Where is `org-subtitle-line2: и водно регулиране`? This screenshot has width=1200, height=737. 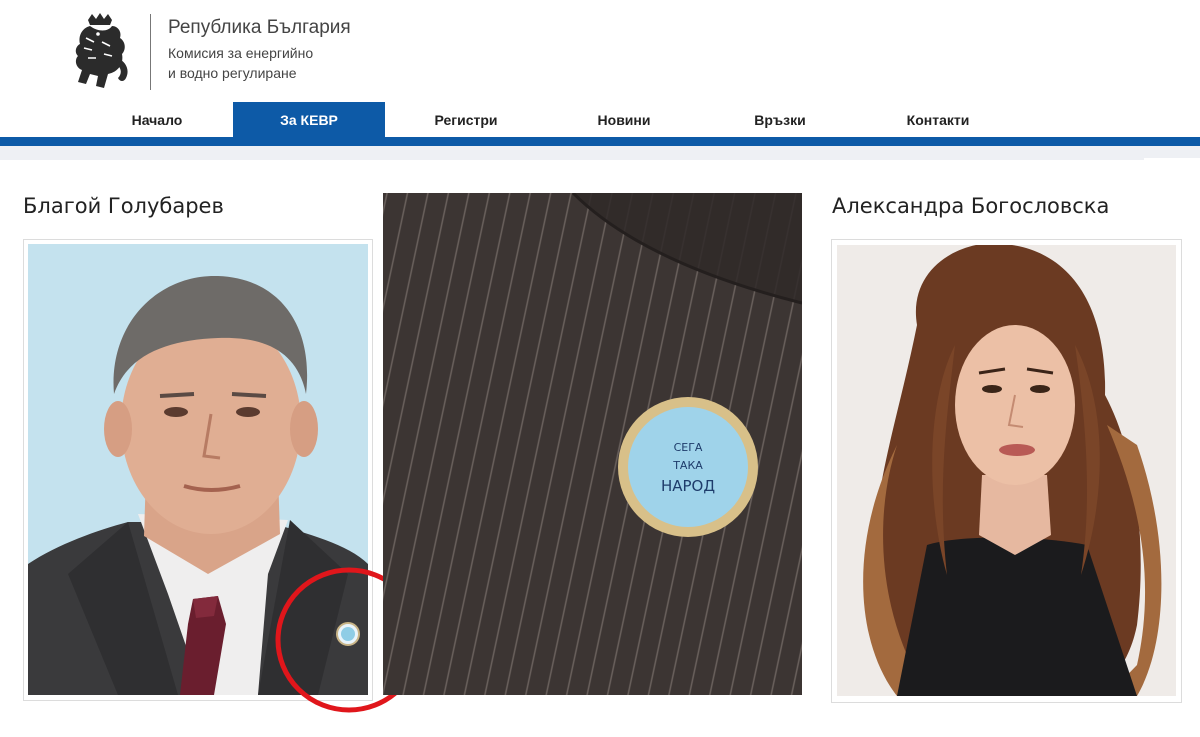 org-subtitle-line2: и водно регулиране is located at coordinates (232, 73).